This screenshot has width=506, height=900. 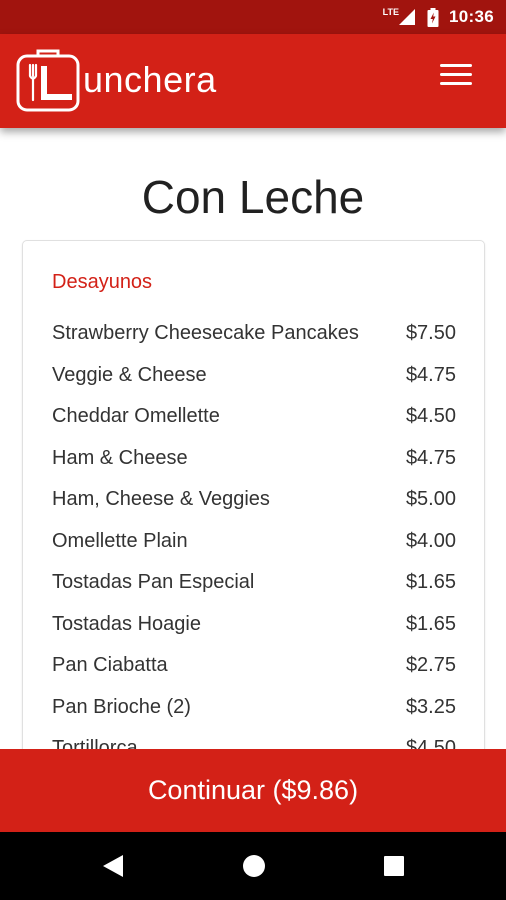 I want to click on menu-item: Omellette Plain $4.00, so click(x=253, y=542).